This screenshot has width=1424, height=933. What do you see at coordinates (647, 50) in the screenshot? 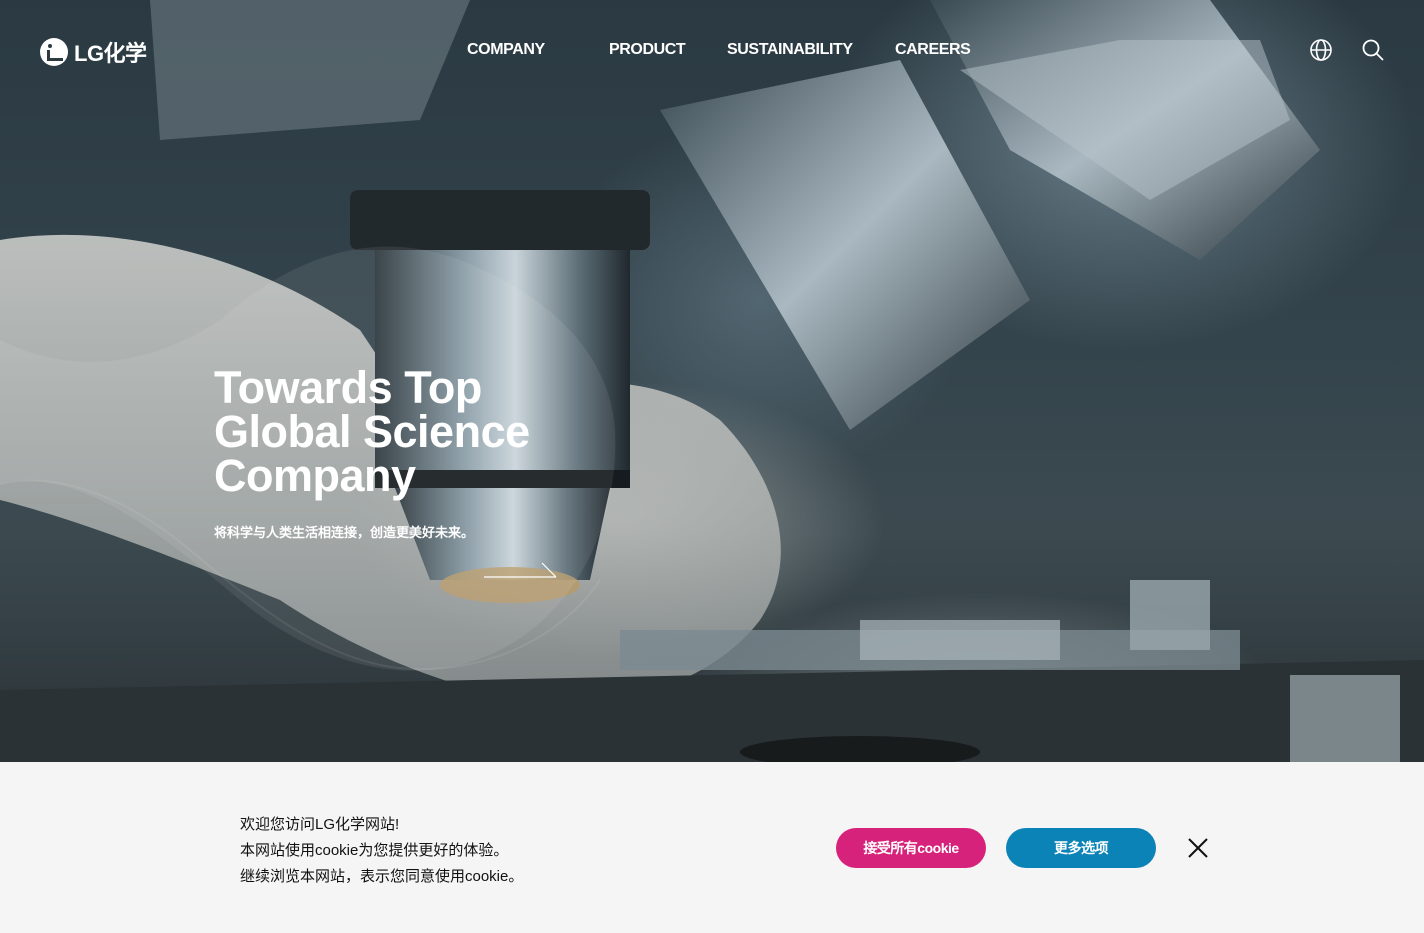
I see `nav-product: PRODUCT` at bounding box center [647, 50].